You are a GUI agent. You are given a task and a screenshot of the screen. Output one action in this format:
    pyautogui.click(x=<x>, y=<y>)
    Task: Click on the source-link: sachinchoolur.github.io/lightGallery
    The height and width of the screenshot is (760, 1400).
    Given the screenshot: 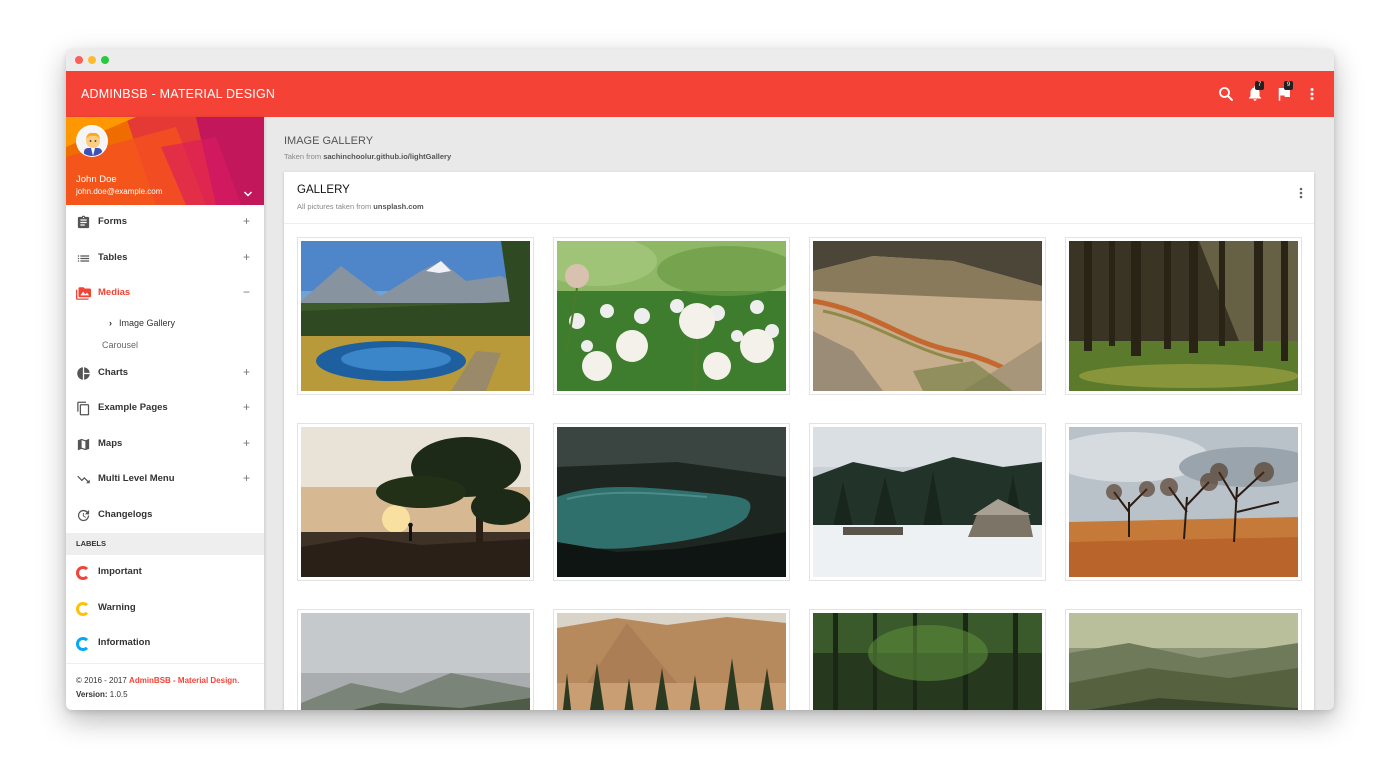 What is the action you would take?
    pyautogui.click(x=387, y=156)
    